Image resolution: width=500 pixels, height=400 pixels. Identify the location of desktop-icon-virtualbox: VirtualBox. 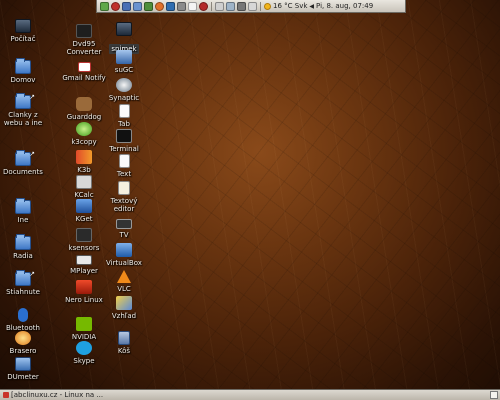
(124, 255).